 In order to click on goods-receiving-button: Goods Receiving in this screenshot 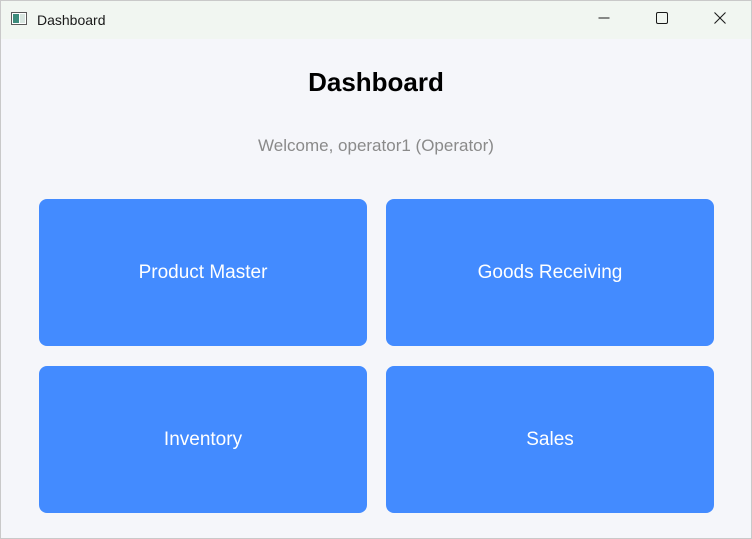, I will do `click(550, 272)`.